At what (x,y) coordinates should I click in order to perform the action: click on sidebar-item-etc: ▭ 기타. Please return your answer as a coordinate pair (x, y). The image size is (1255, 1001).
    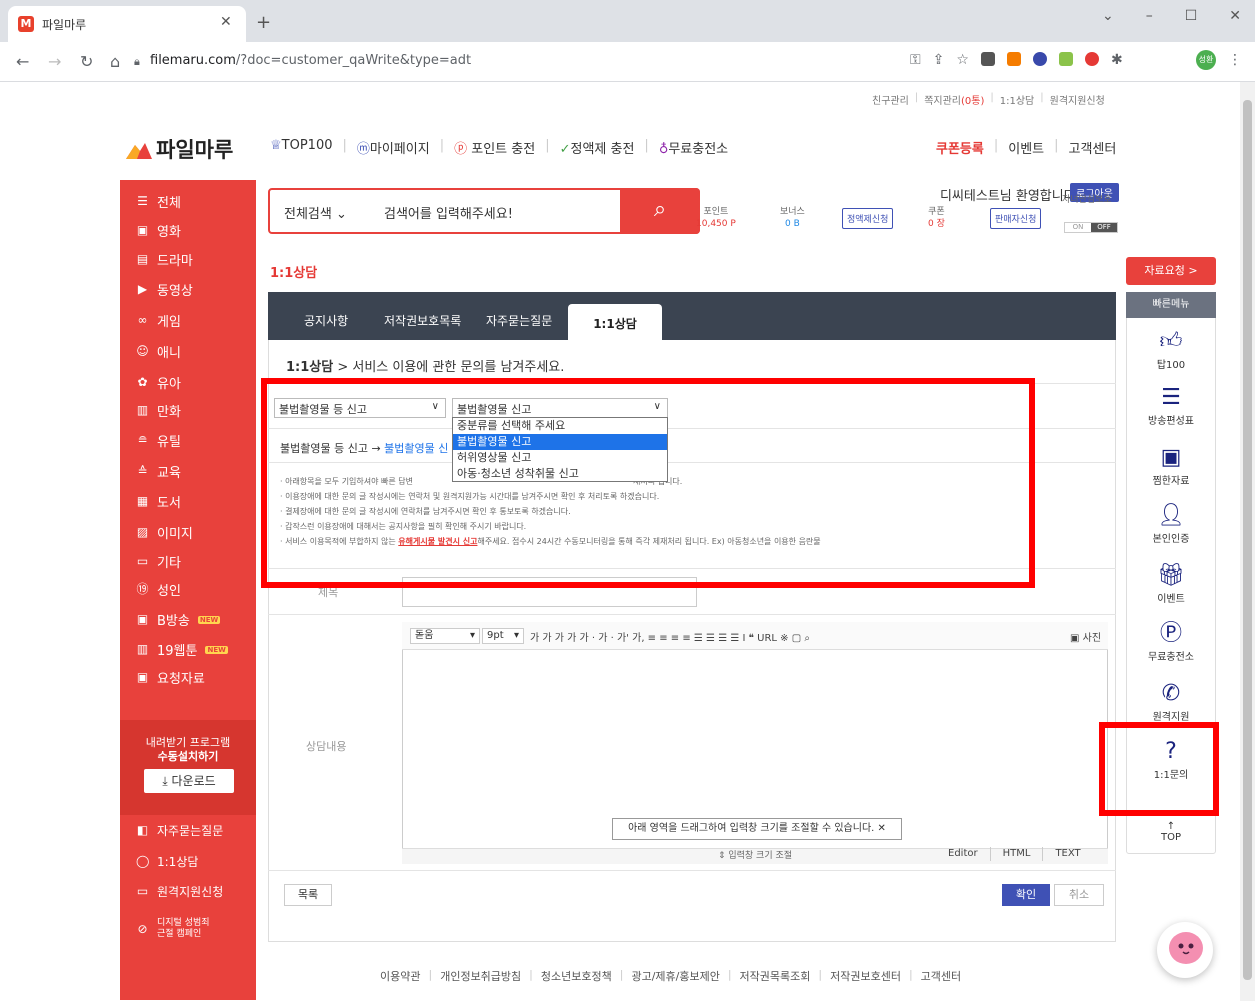
    Looking at the image, I should click on (158, 562).